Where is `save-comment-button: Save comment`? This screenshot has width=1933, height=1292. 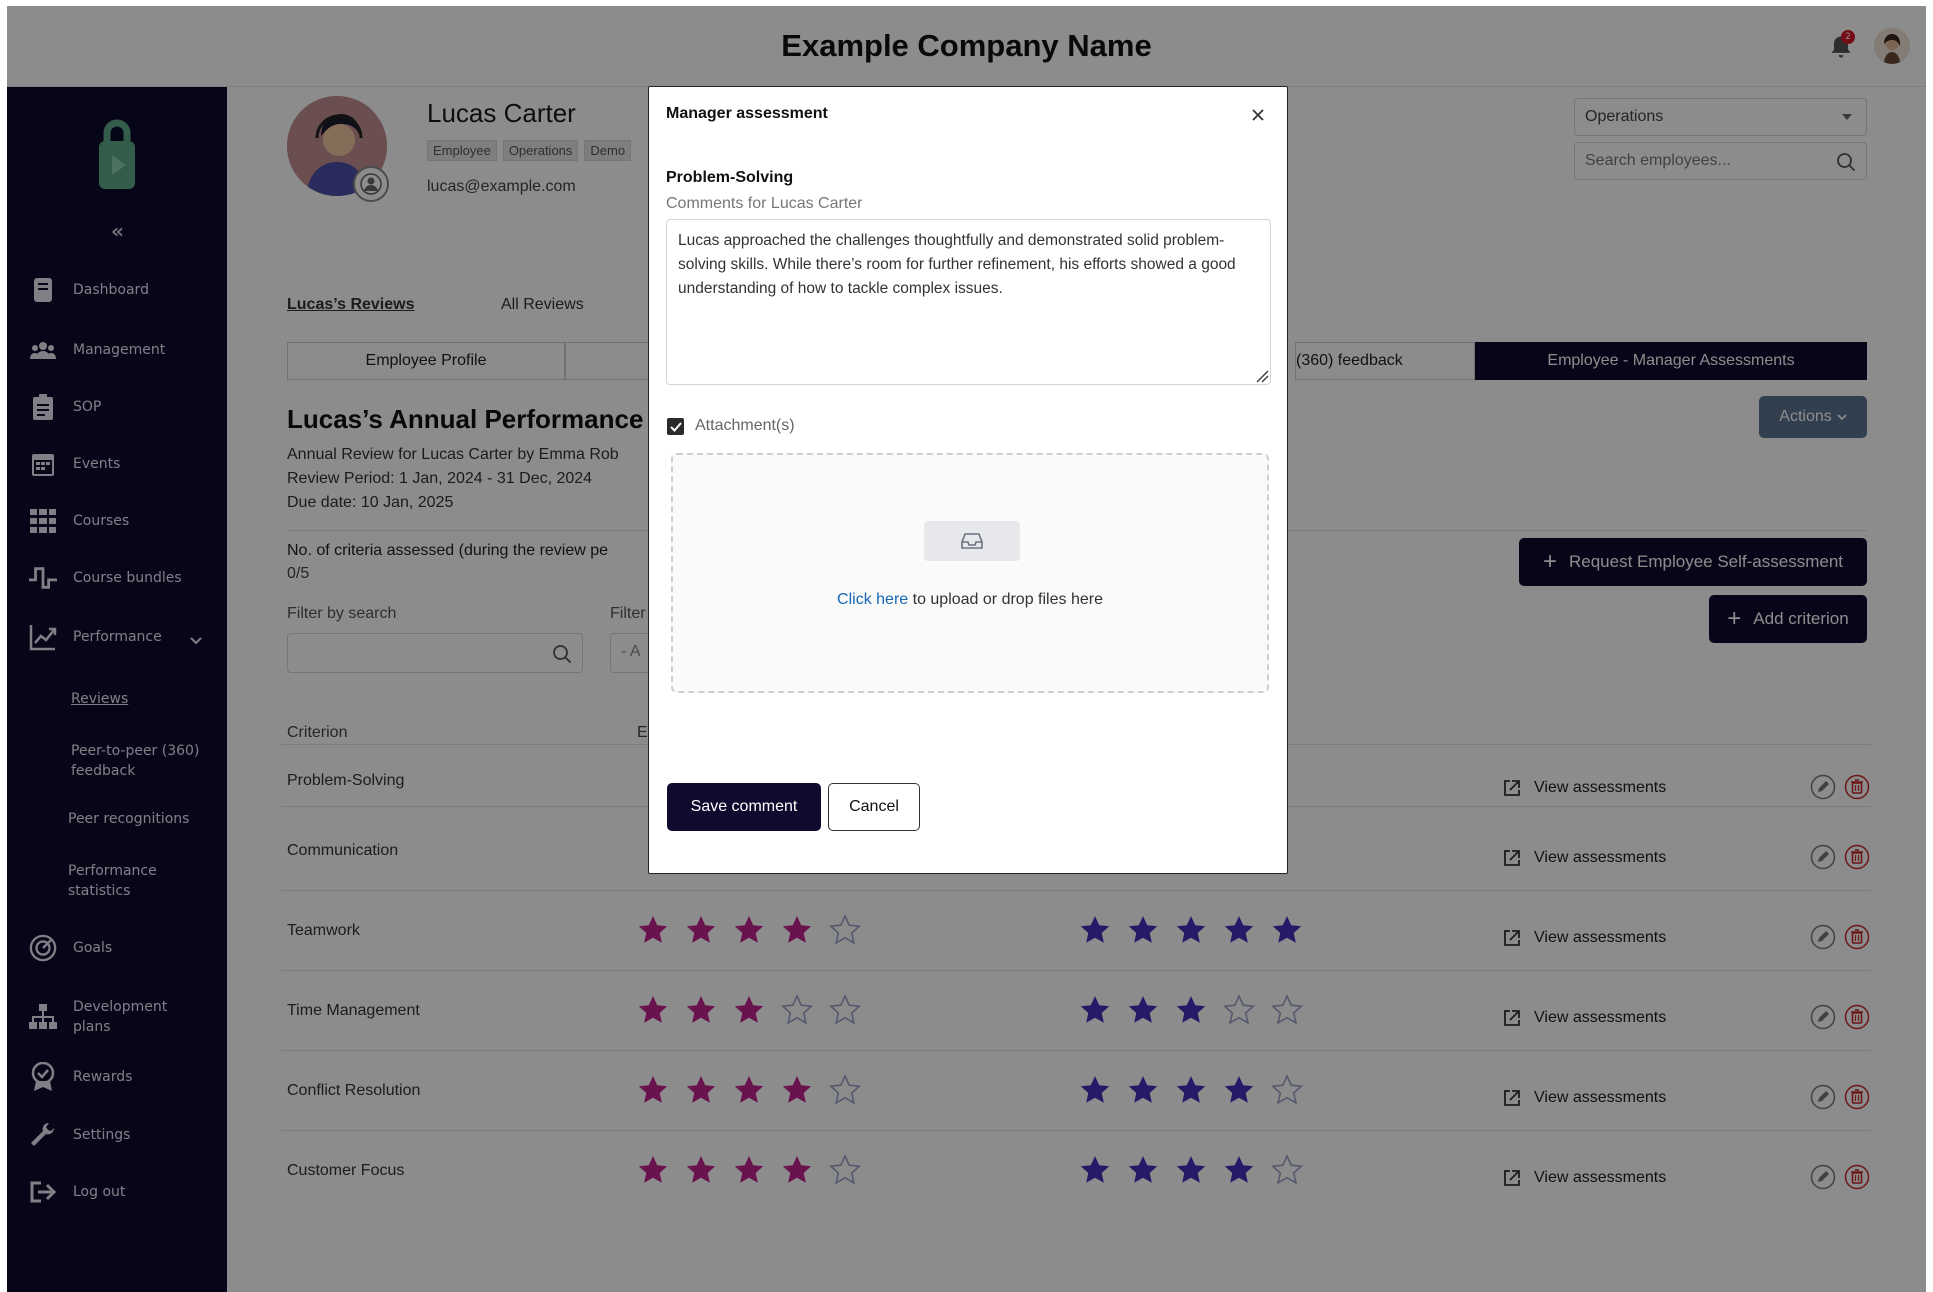
save-comment-button: Save comment is located at coordinates (744, 807).